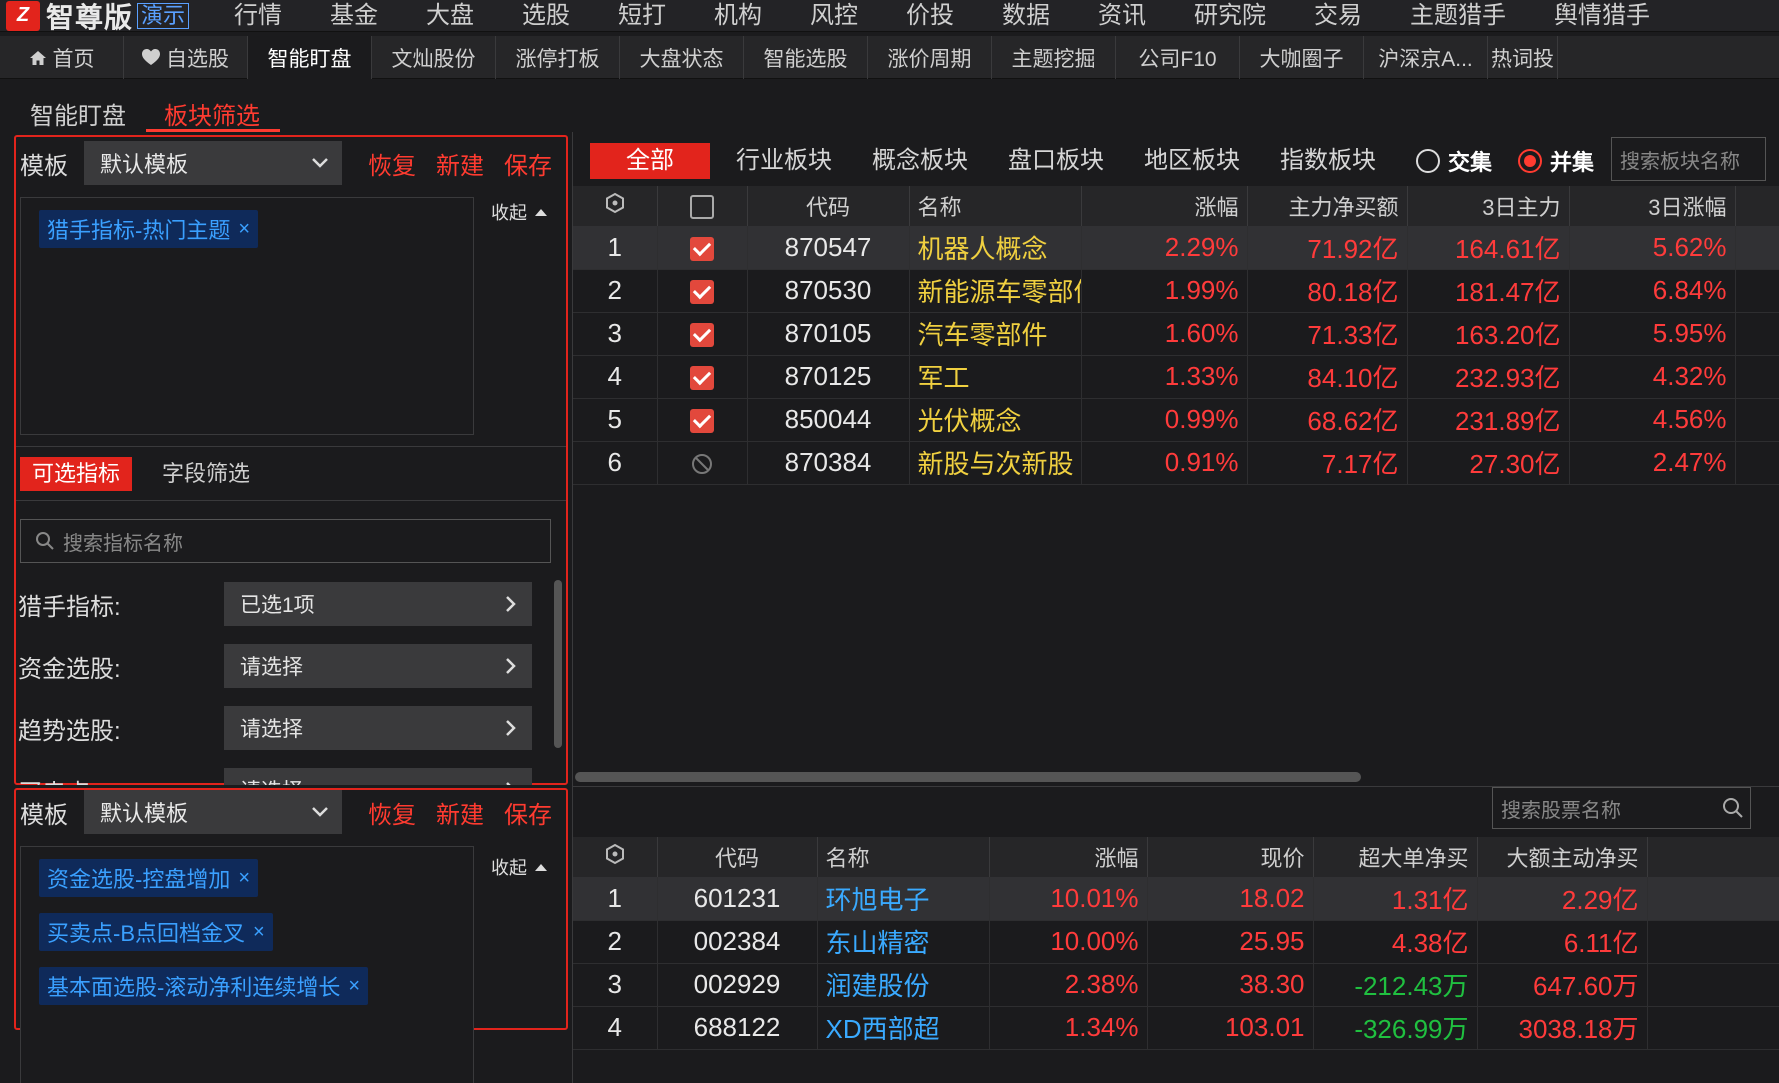  Describe the element at coordinates (1327, 206) in the screenshot. I see `col-net-buy: 主力净买额` at that location.